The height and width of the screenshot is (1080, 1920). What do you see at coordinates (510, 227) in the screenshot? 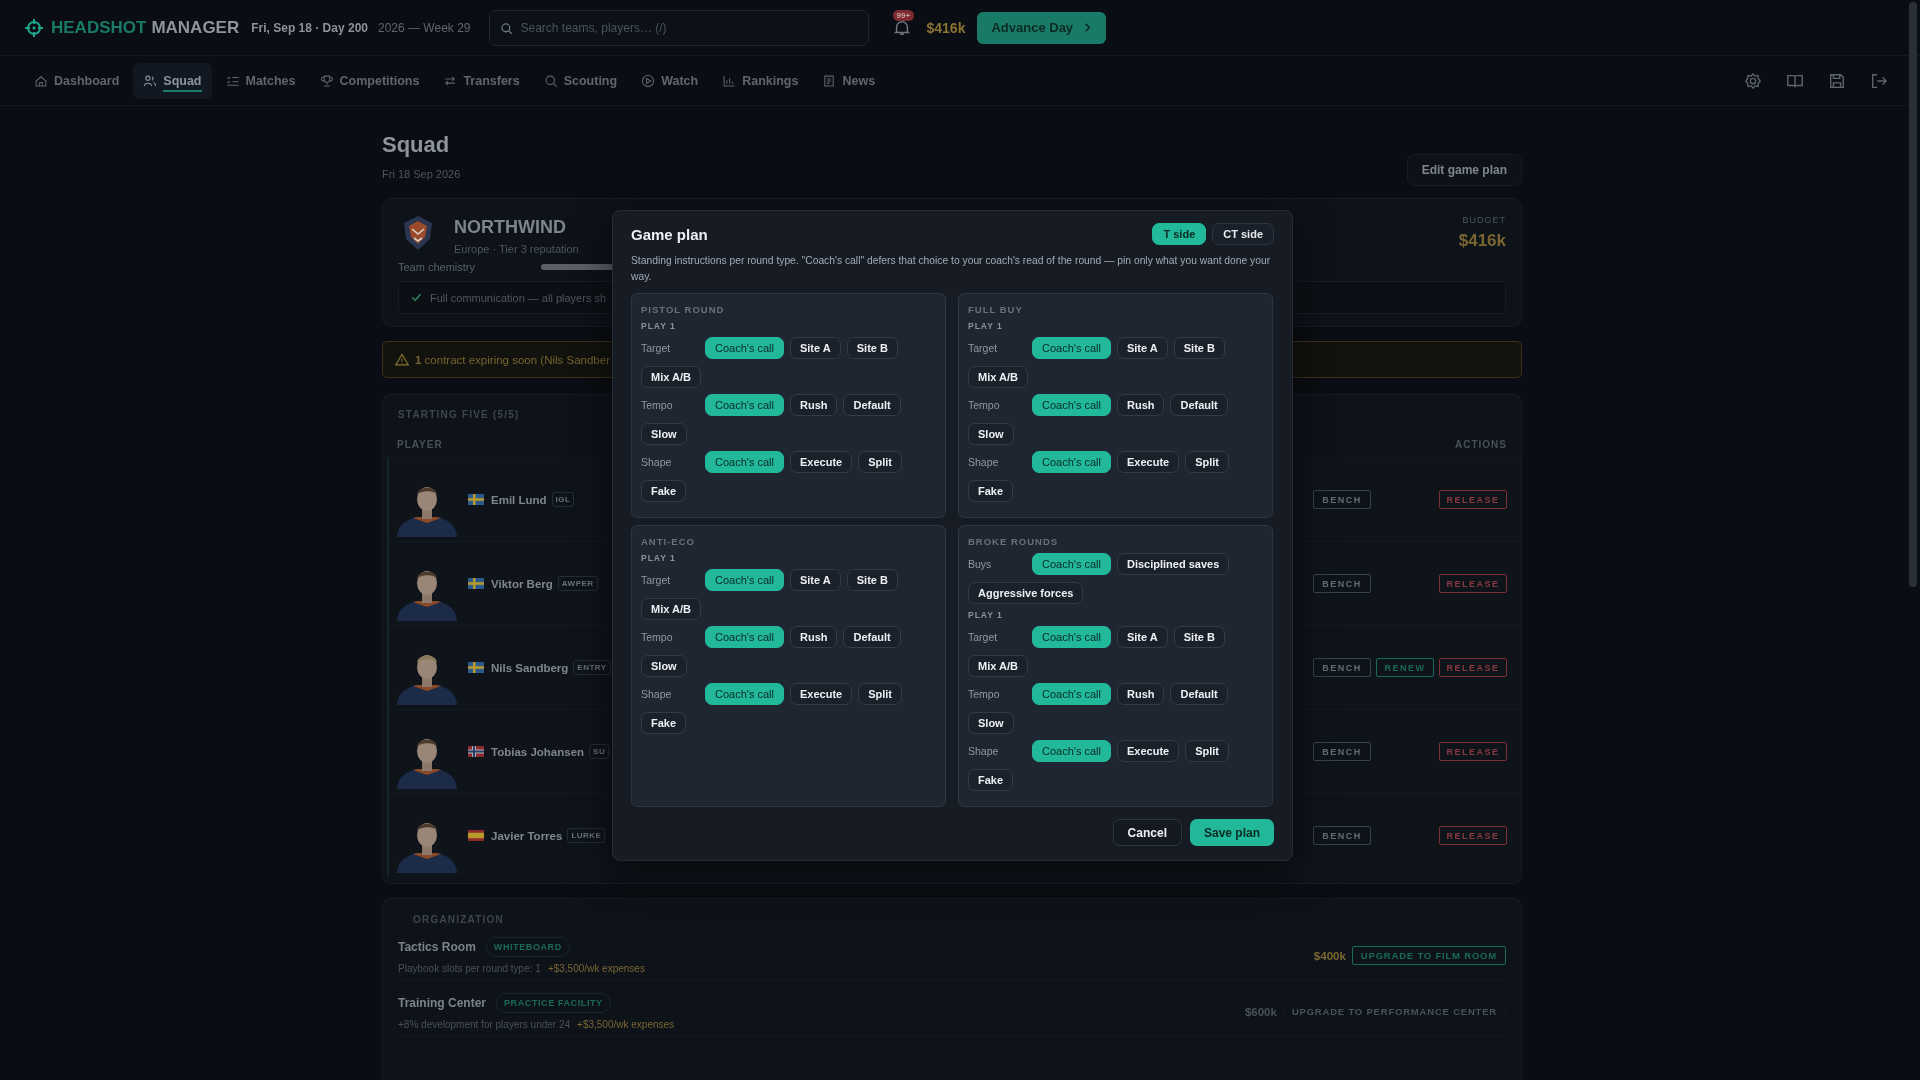
I see `team-name: NORTHWIND` at bounding box center [510, 227].